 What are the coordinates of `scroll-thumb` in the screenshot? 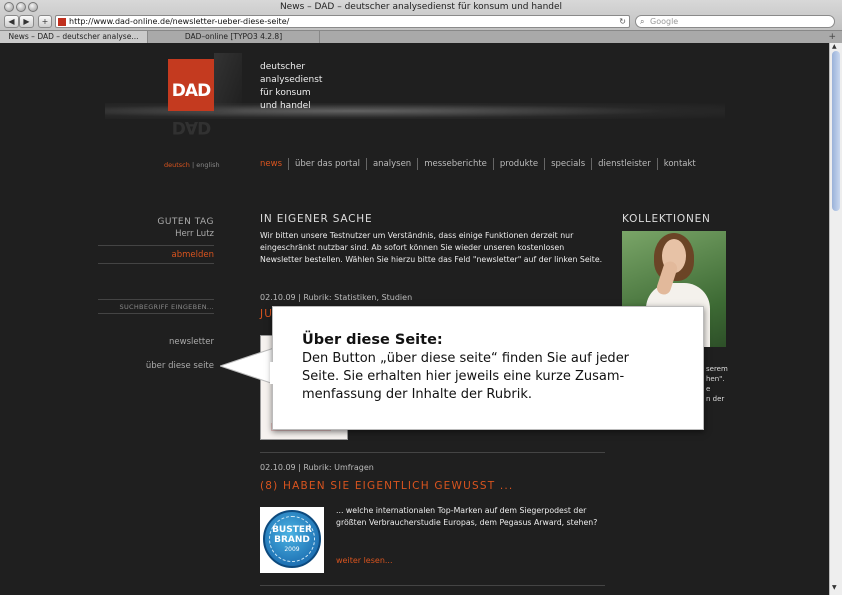 It's located at (836, 131).